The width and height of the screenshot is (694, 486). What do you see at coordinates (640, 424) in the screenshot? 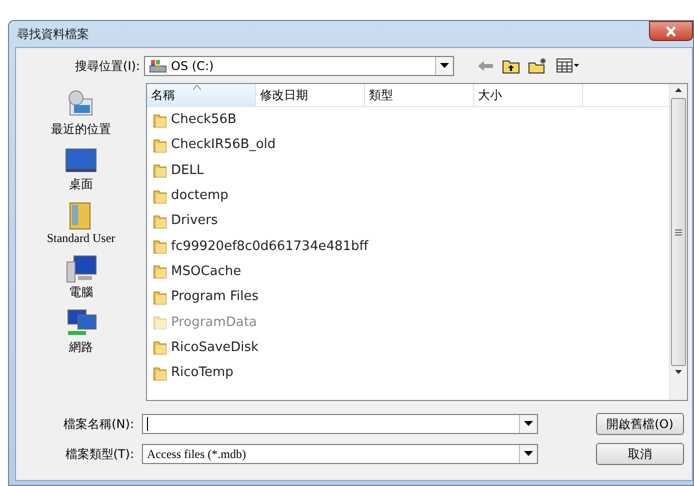
I see `open-button: 開啟舊檔(O)` at bounding box center [640, 424].